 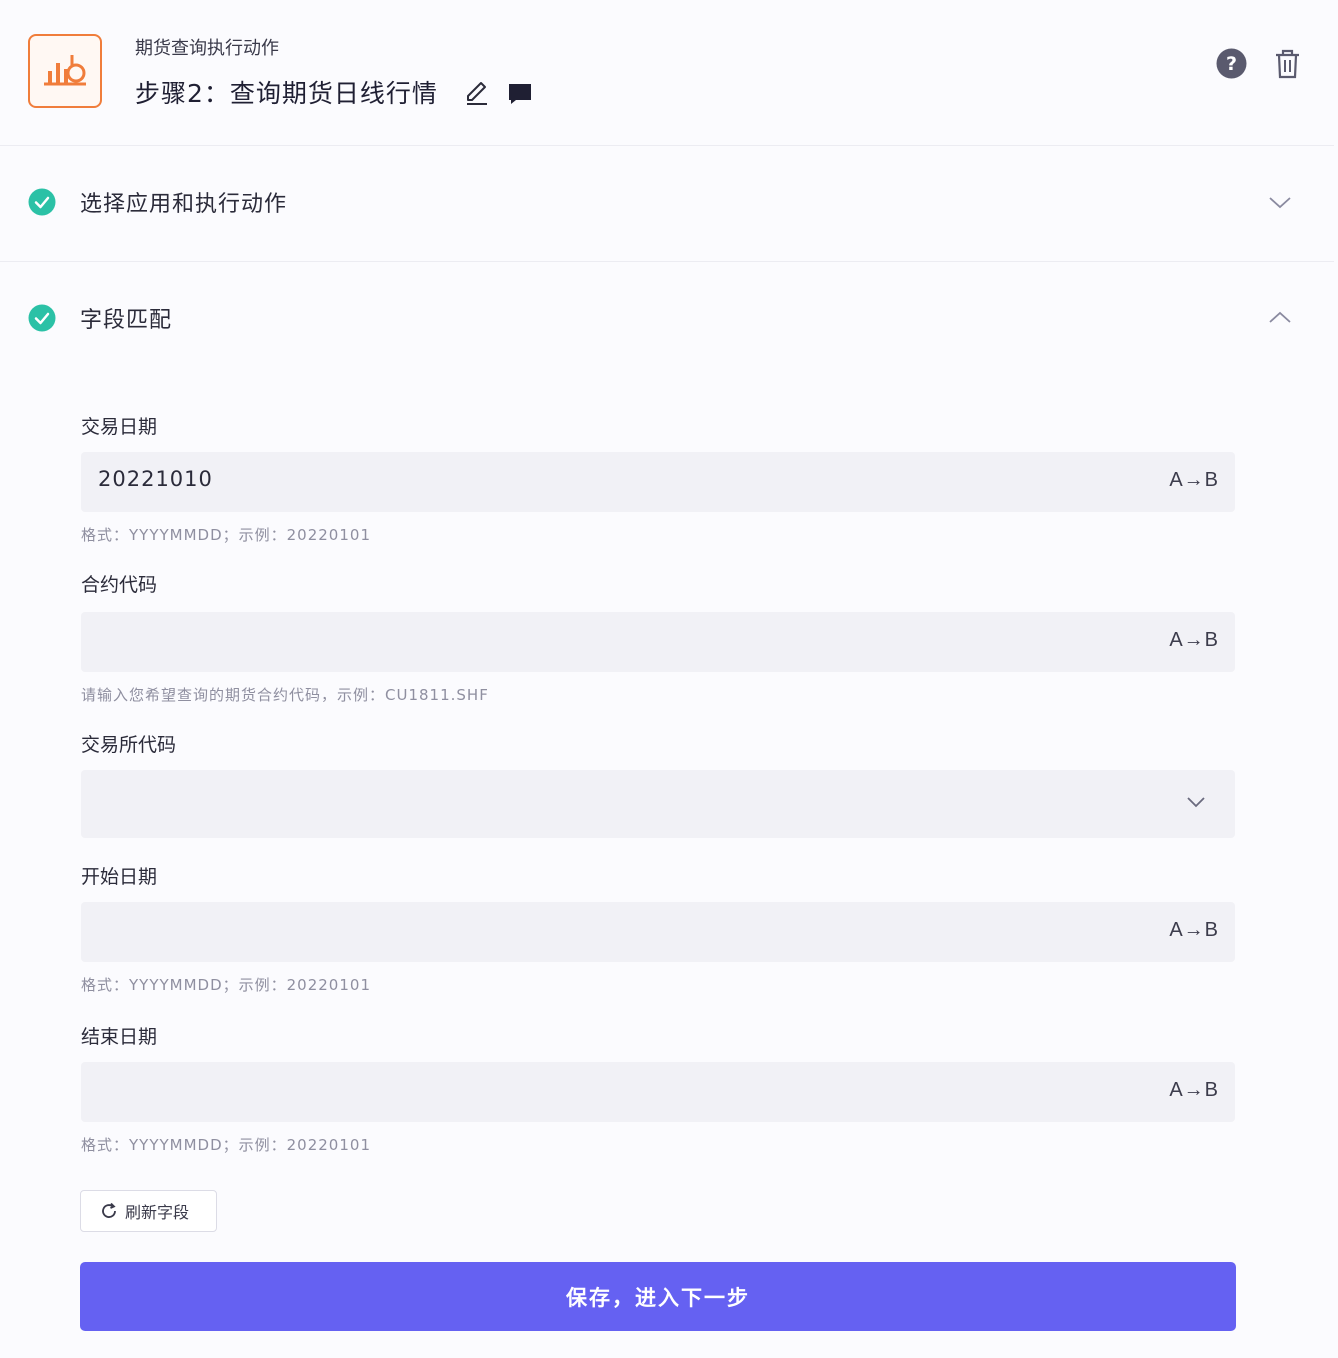 I want to click on exchange-code-select, so click(x=658, y=804).